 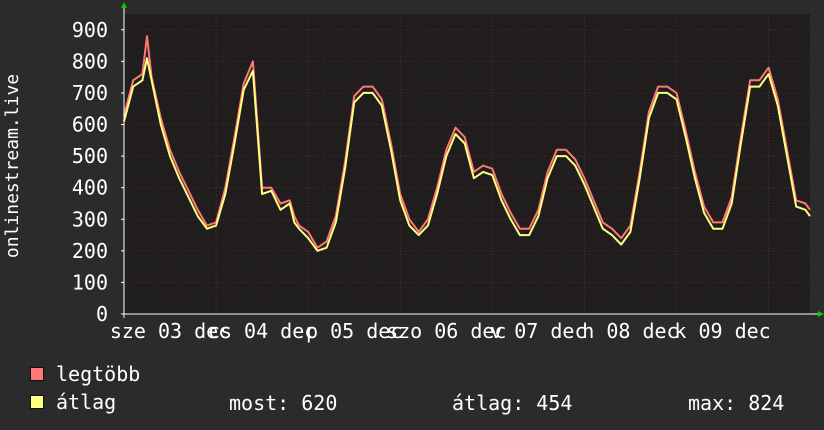 What do you see at coordinates (538, 331) in the screenshot?
I see `x-tick-label: v 07 dec` at bounding box center [538, 331].